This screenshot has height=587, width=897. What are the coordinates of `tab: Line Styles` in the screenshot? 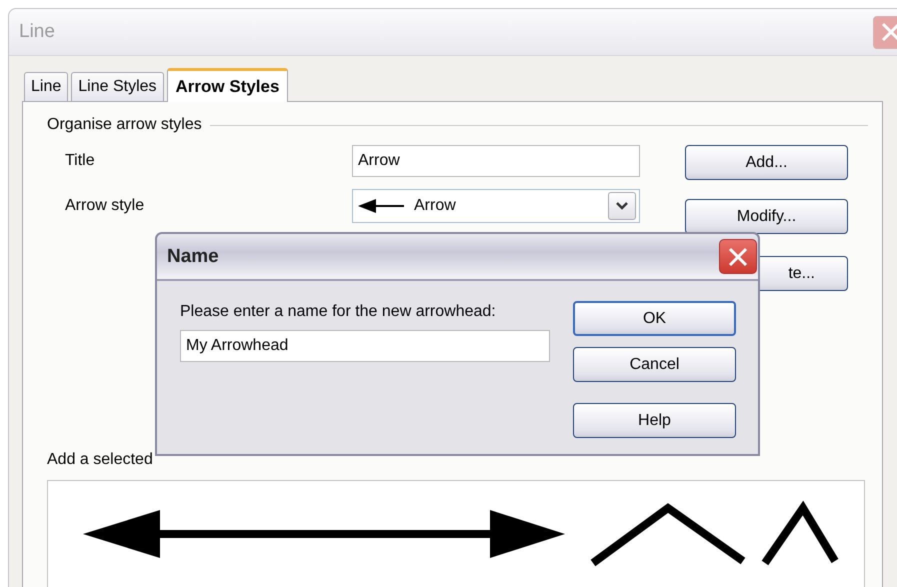 It's located at (117, 86).